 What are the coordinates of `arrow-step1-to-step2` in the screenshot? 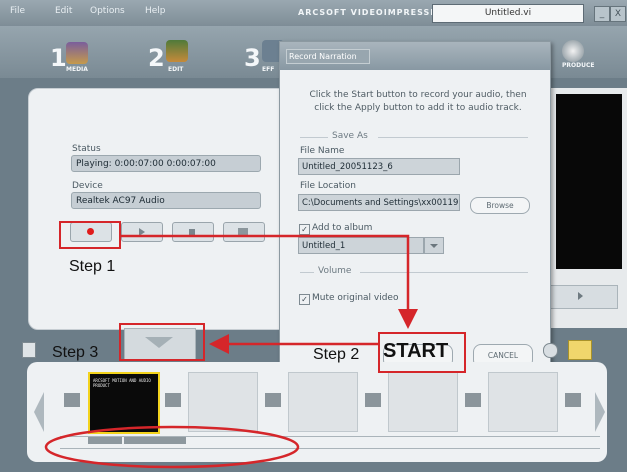 It's located at (269, 281).